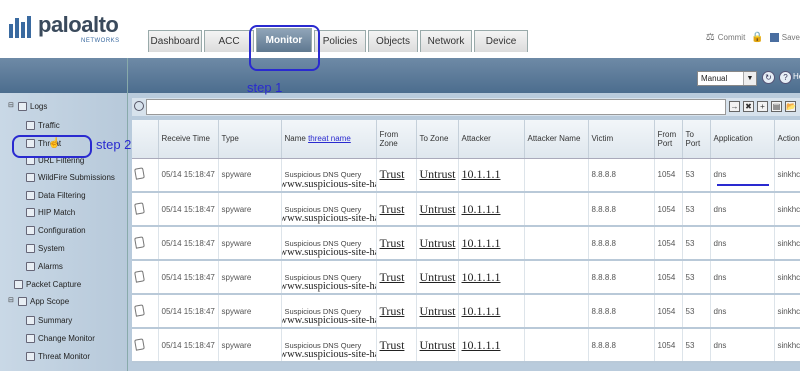 Image resolution: width=800 pixels, height=371 pixels. What do you see at coordinates (340, 41) in the screenshot?
I see `tab-policies: Policies` at bounding box center [340, 41].